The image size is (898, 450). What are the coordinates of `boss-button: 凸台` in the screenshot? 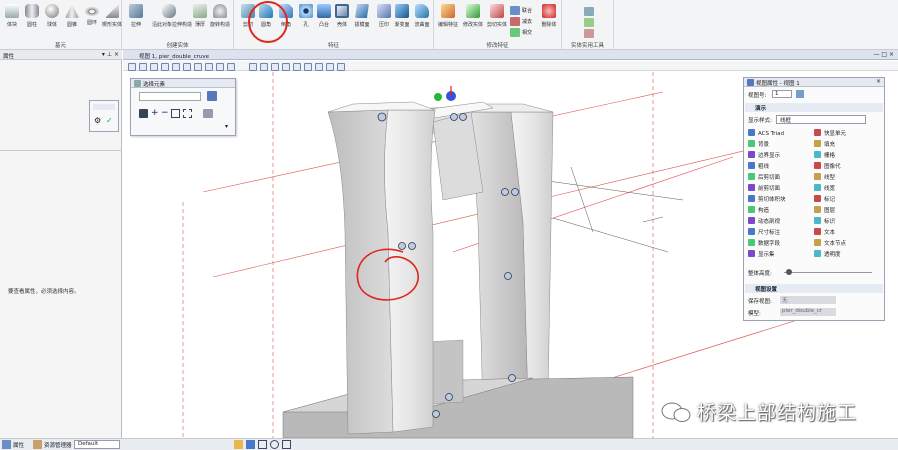 It's located at (324, 22).